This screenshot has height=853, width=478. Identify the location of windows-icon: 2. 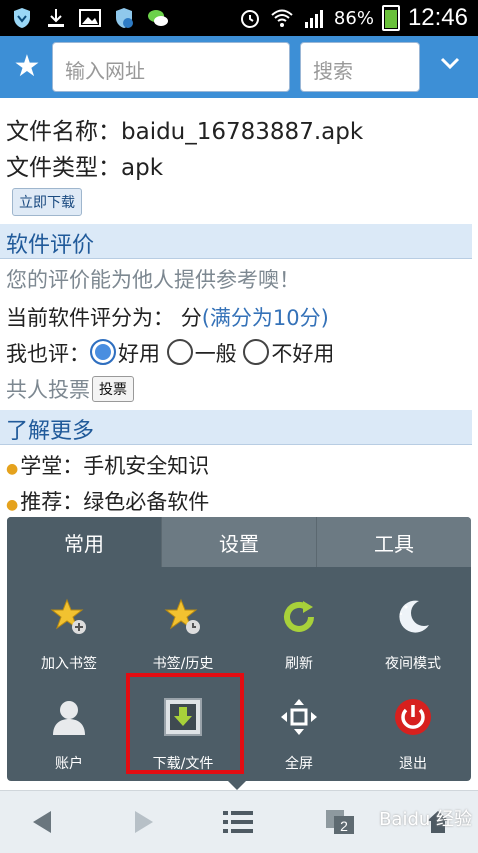
(340, 822).